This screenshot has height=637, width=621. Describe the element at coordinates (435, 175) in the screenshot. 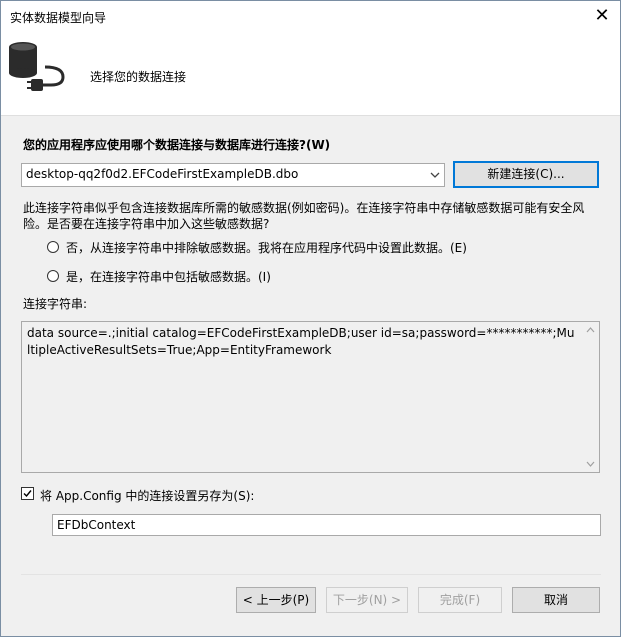

I see `chevron-down-icon` at that location.